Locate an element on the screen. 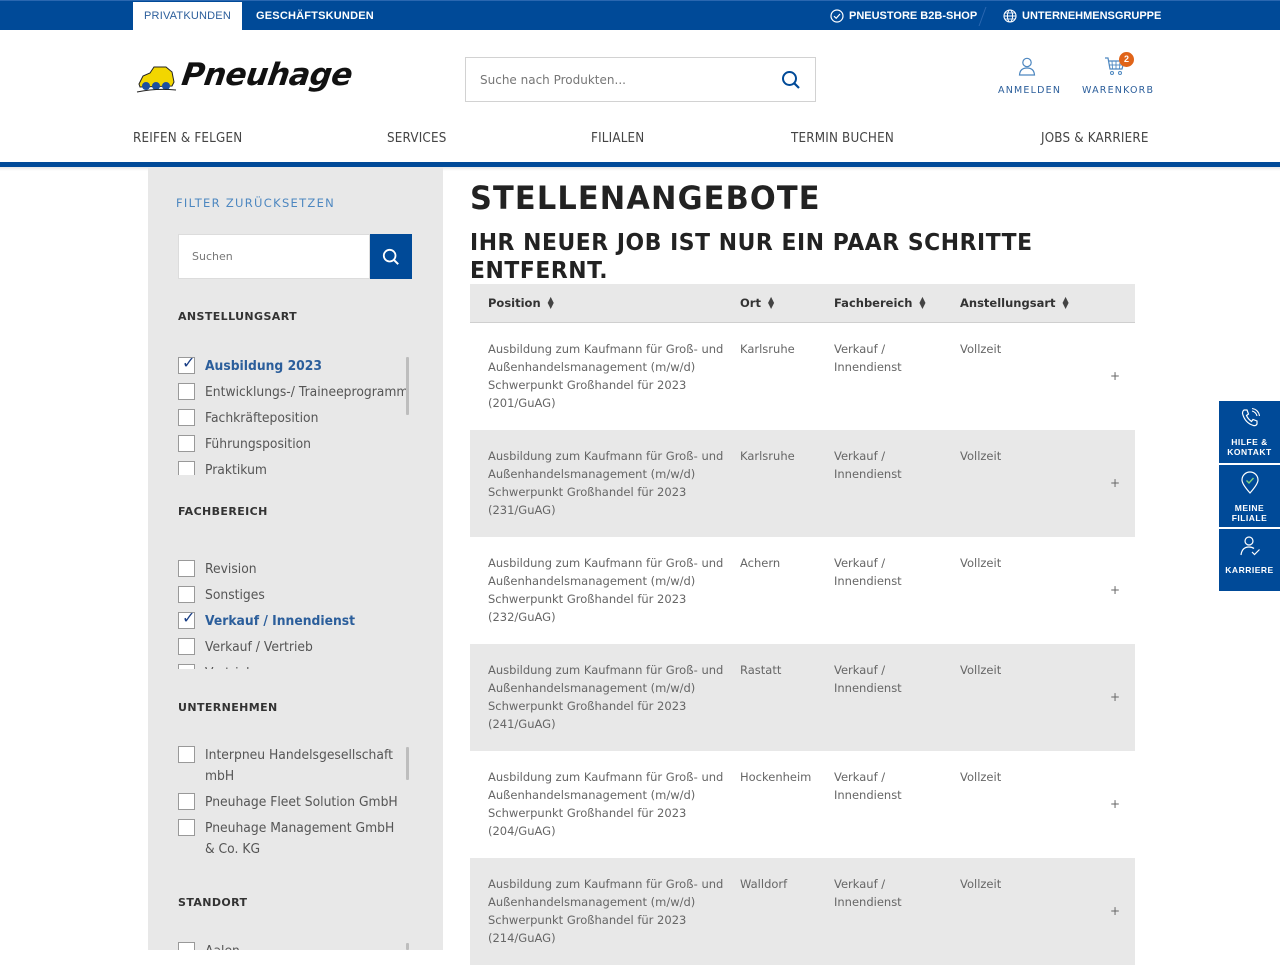 Image resolution: width=1280 pixels, height=965 pixels. filter-search-button is located at coordinates (391, 256).